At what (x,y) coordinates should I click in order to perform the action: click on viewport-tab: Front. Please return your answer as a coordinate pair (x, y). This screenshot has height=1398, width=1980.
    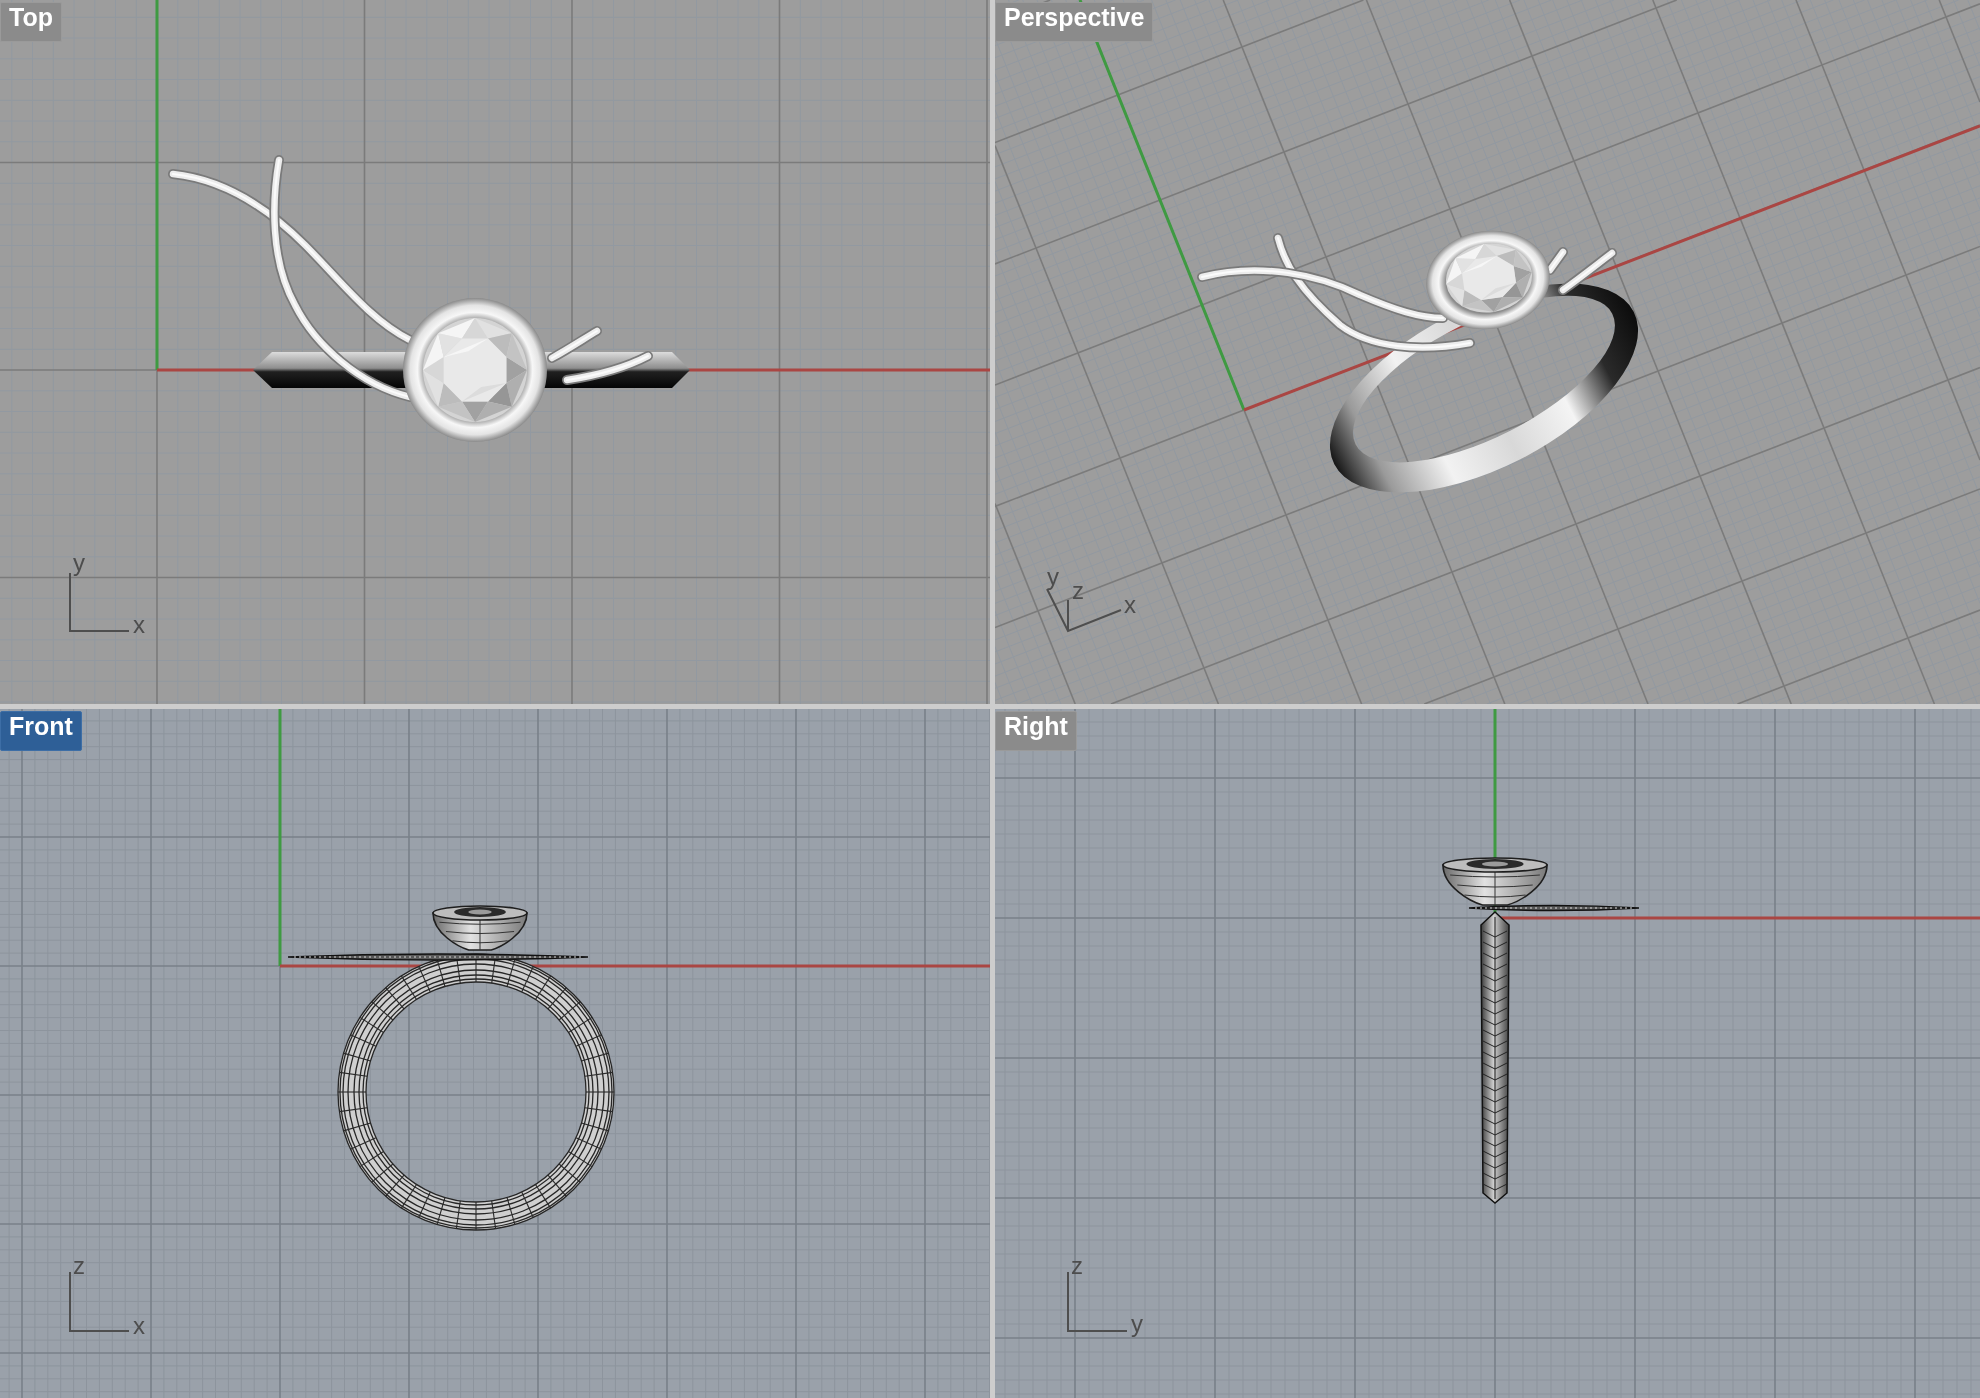
    Looking at the image, I should click on (41, 731).